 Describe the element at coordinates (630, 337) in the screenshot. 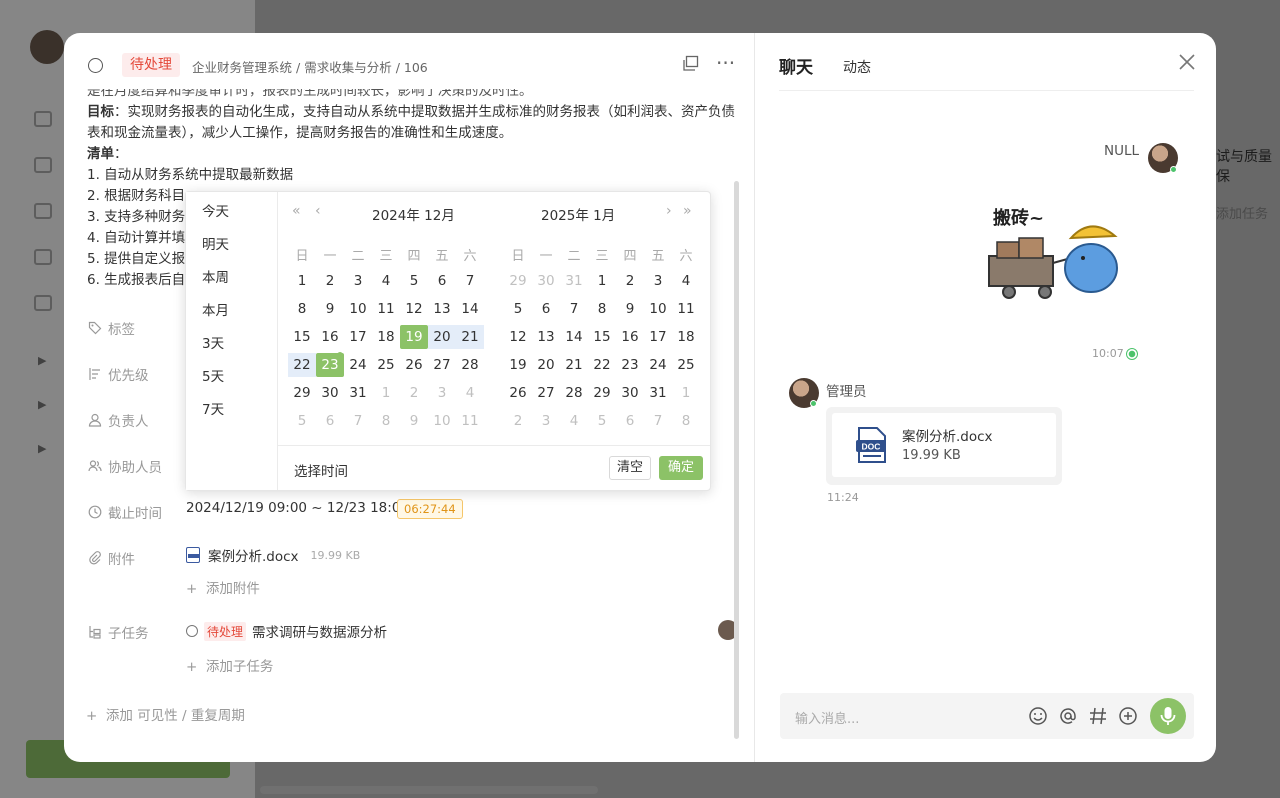

I see `calendar-day: 16` at that location.